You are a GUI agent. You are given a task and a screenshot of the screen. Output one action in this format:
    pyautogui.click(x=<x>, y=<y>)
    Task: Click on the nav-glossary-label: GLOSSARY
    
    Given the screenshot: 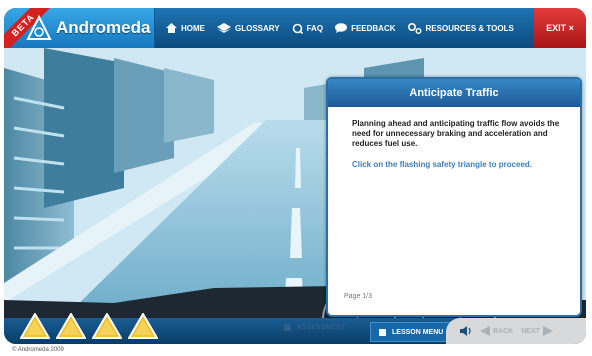 What is the action you would take?
    pyautogui.click(x=257, y=28)
    